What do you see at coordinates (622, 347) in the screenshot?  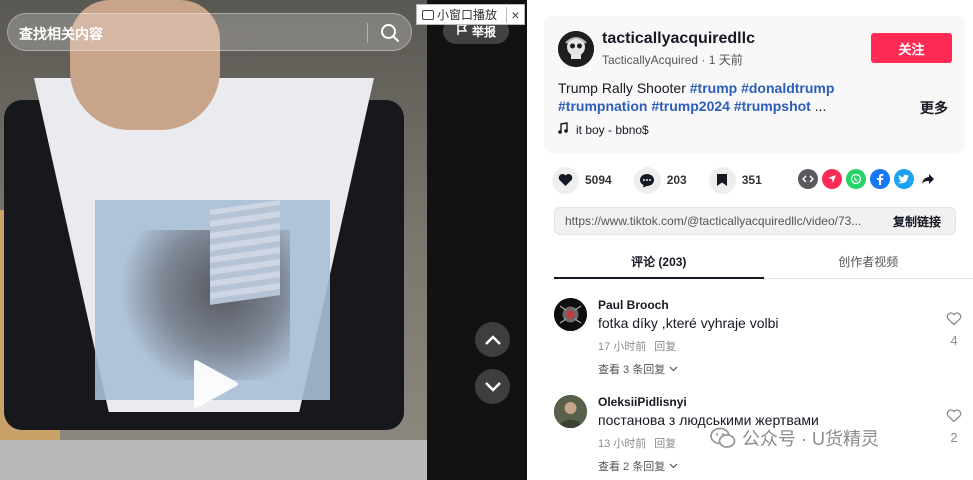 I see `comment-time: 17 小时前` at bounding box center [622, 347].